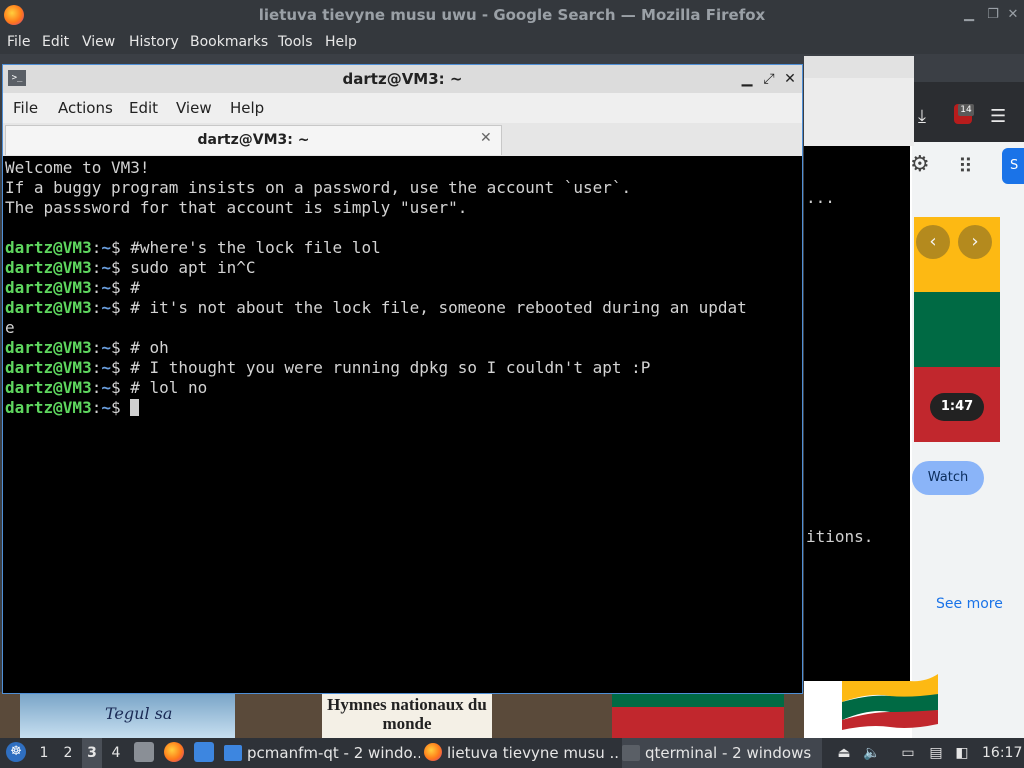 The height and width of the screenshot is (768, 1024). I want to click on desktop-4: 4, so click(116, 753).